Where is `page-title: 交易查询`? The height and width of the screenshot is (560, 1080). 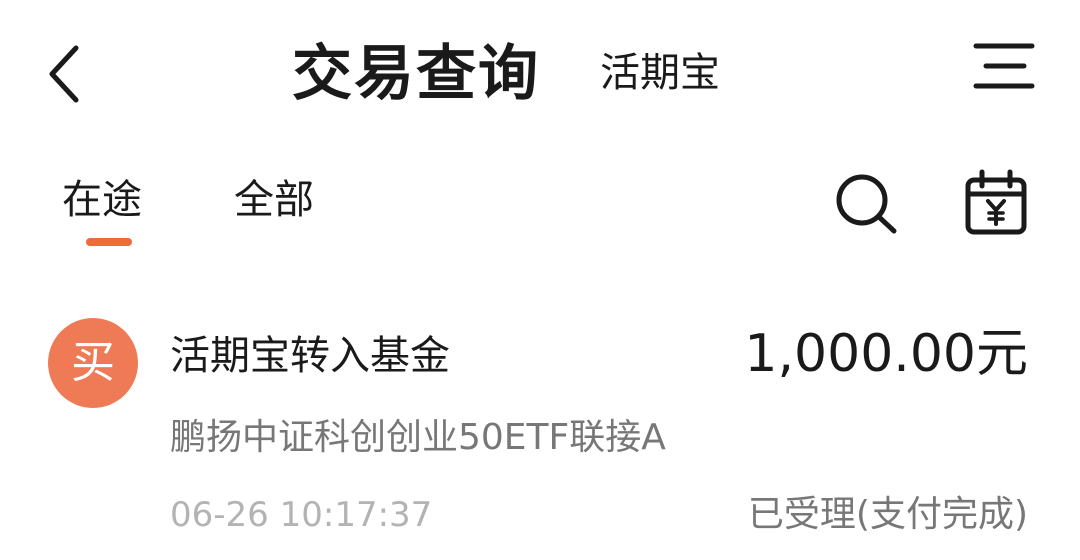
page-title: 交易查询 is located at coordinates (416, 74).